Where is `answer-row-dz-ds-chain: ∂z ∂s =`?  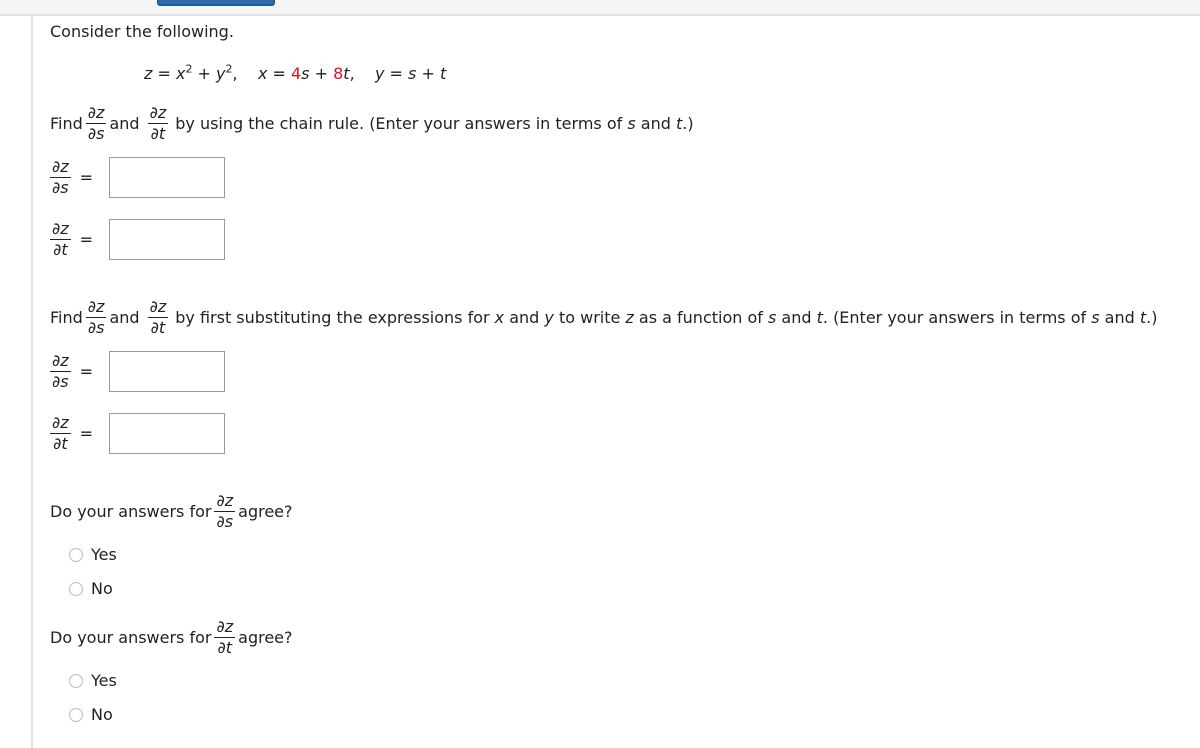
answer-row-dz-ds-chain: ∂z ∂s = is located at coordinates (136, 177).